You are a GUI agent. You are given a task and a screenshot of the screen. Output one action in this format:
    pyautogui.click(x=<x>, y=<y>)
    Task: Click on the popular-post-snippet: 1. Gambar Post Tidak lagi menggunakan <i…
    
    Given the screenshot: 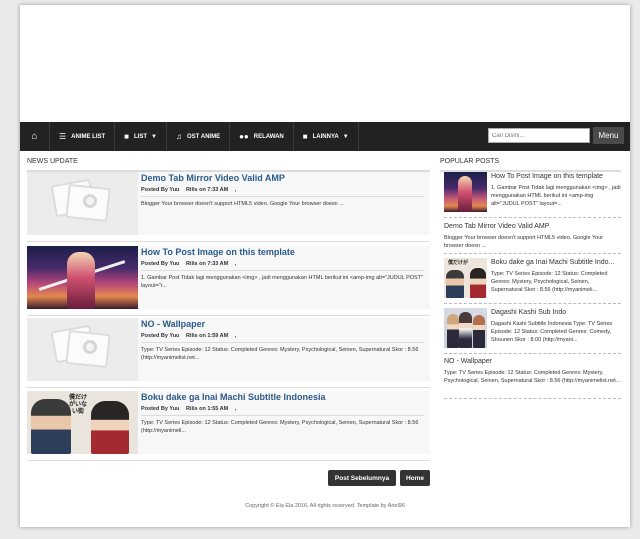 What is the action you would take?
    pyautogui.click(x=556, y=196)
    